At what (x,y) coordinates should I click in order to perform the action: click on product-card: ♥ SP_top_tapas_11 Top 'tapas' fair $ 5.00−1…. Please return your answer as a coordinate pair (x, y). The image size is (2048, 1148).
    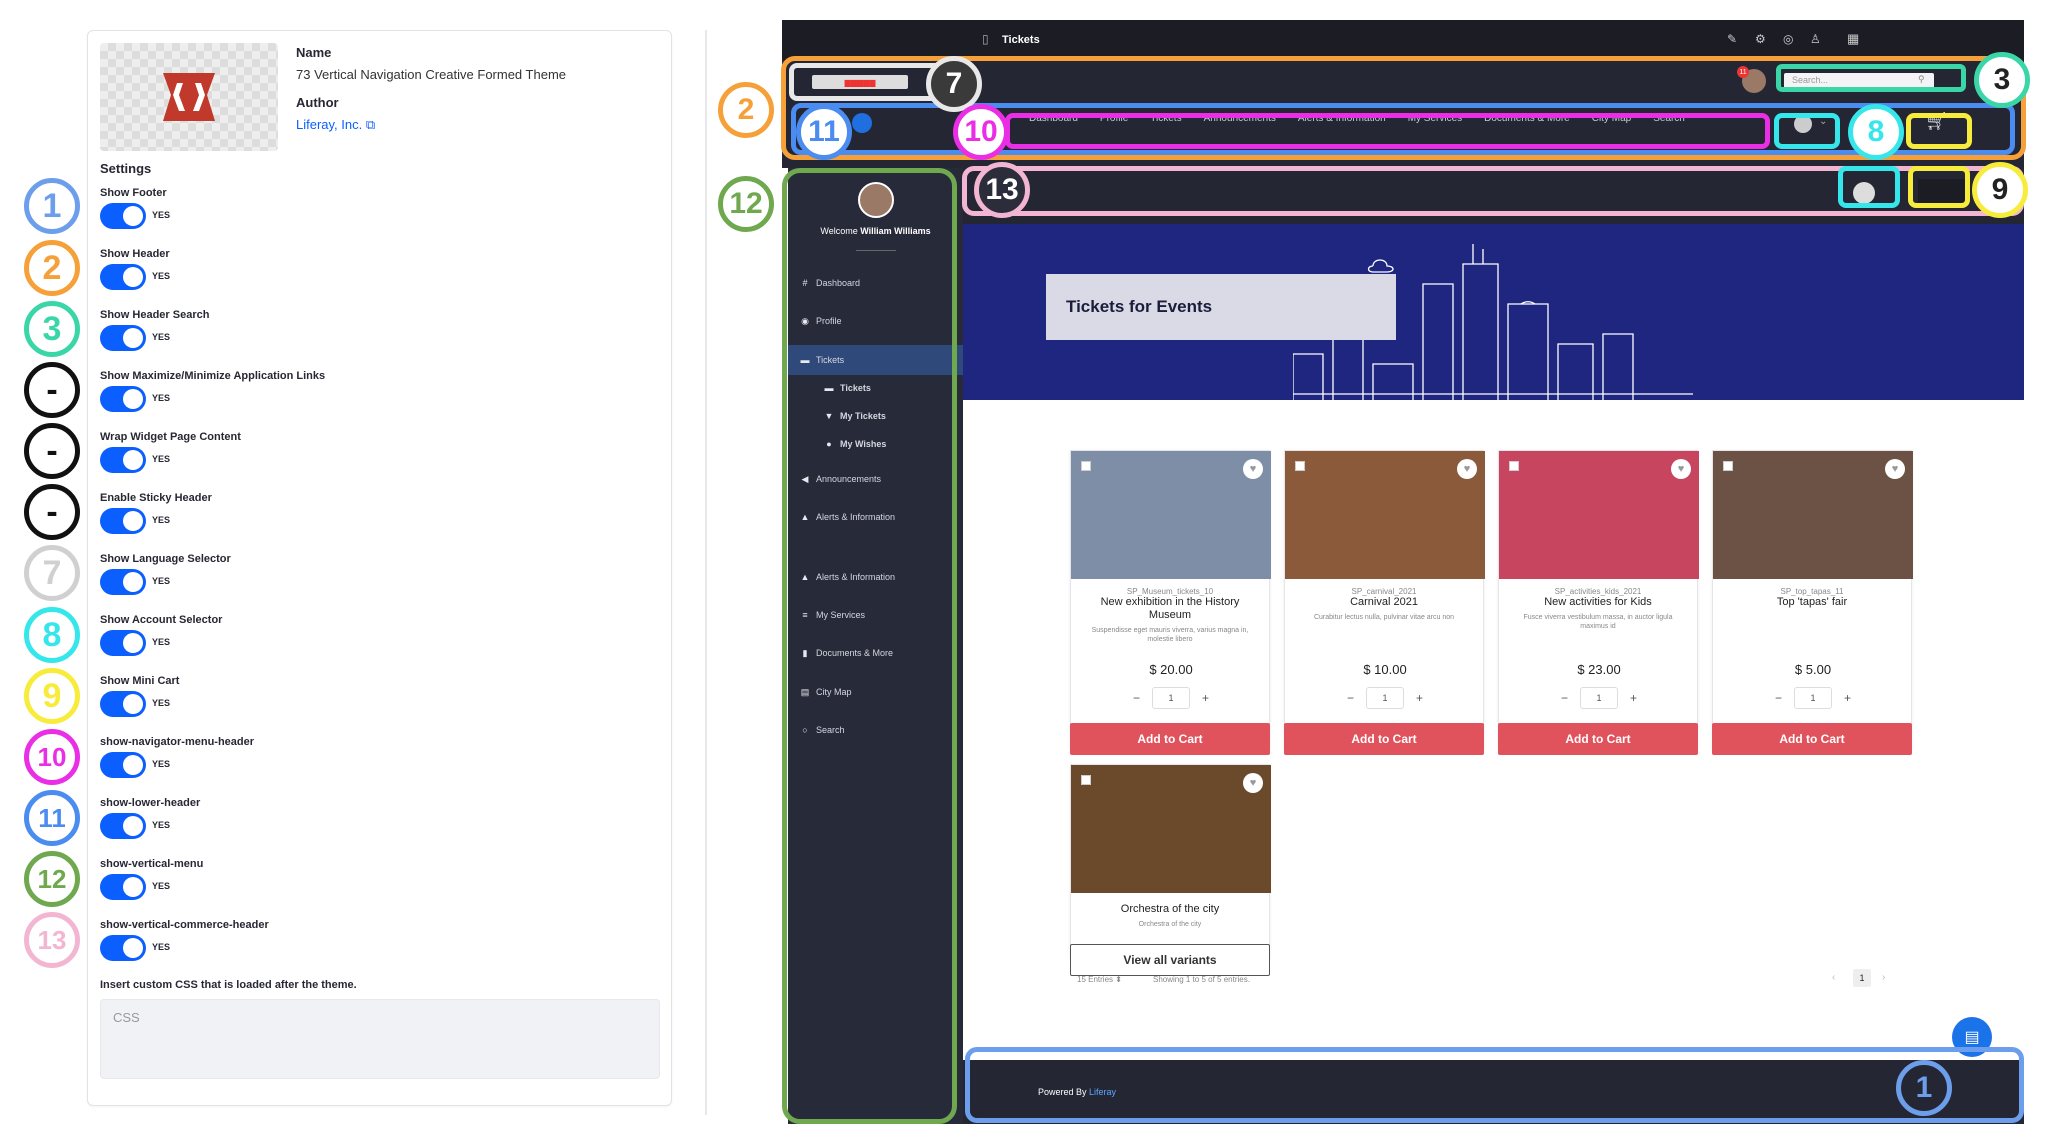
    Looking at the image, I should click on (1812, 600).